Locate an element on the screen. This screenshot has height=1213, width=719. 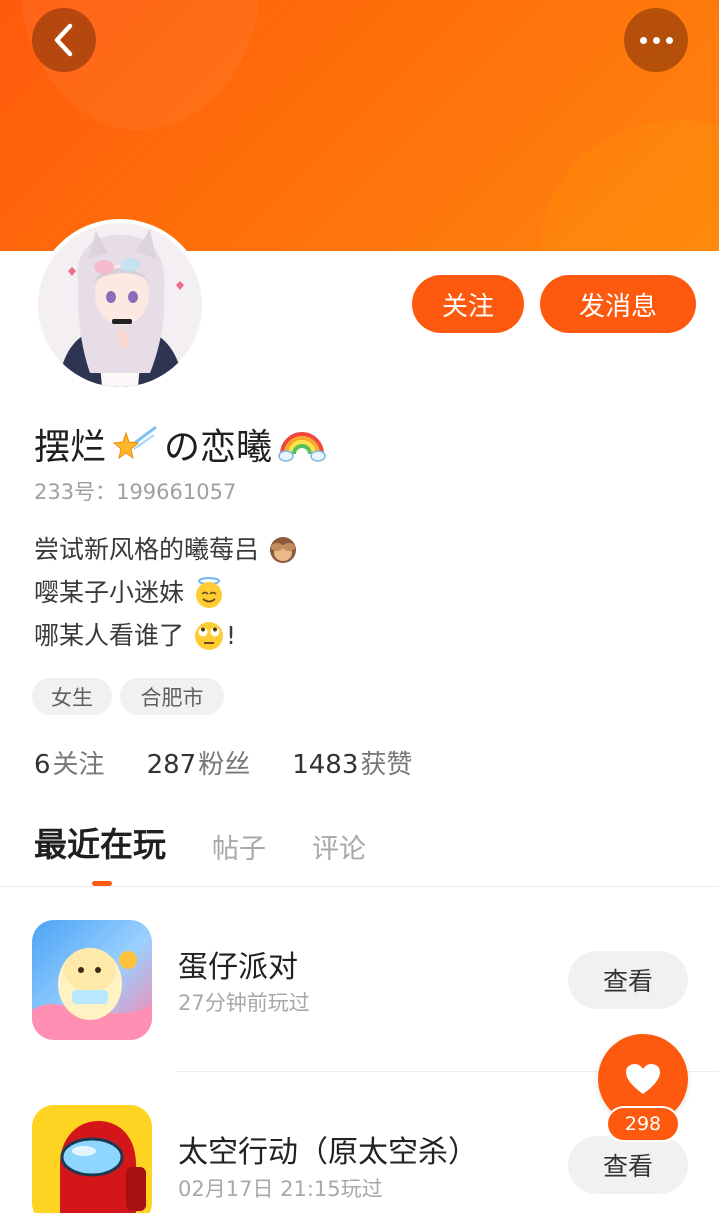
profile-tabs: 最近在玩 帖子 评论 is located at coordinates (223, 842).